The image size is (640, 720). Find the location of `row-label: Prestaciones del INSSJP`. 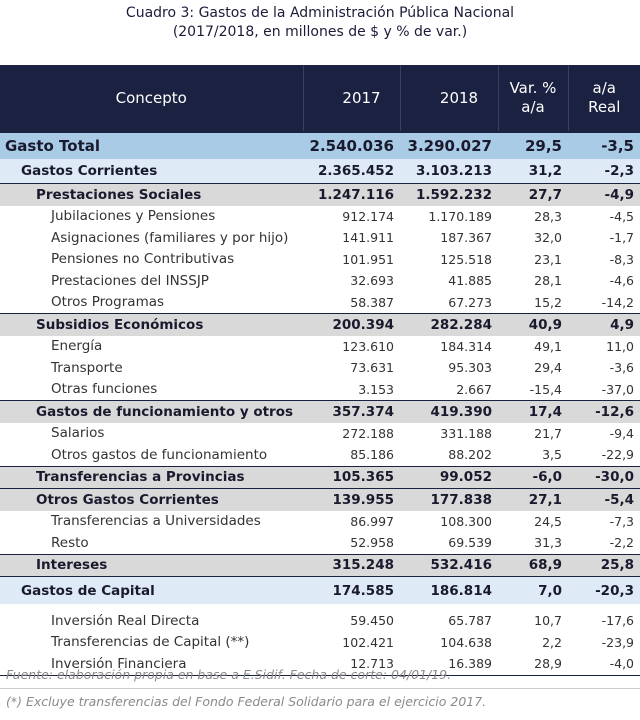

row-label: Prestaciones del INSSJP is located at coordinates (151, 281).